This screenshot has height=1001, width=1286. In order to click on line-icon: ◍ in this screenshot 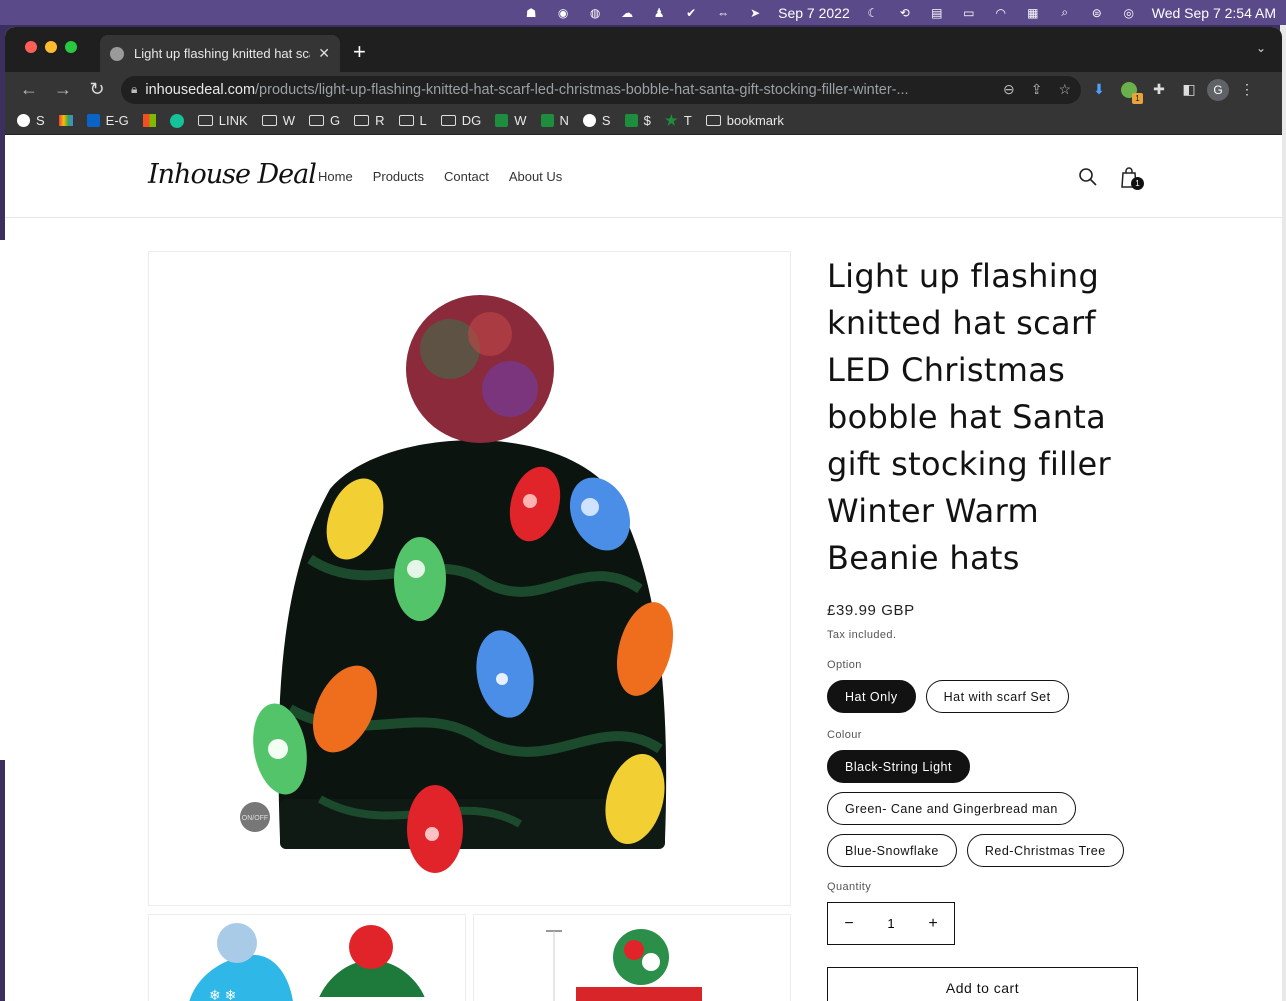, I will do `click(595, 13)`.